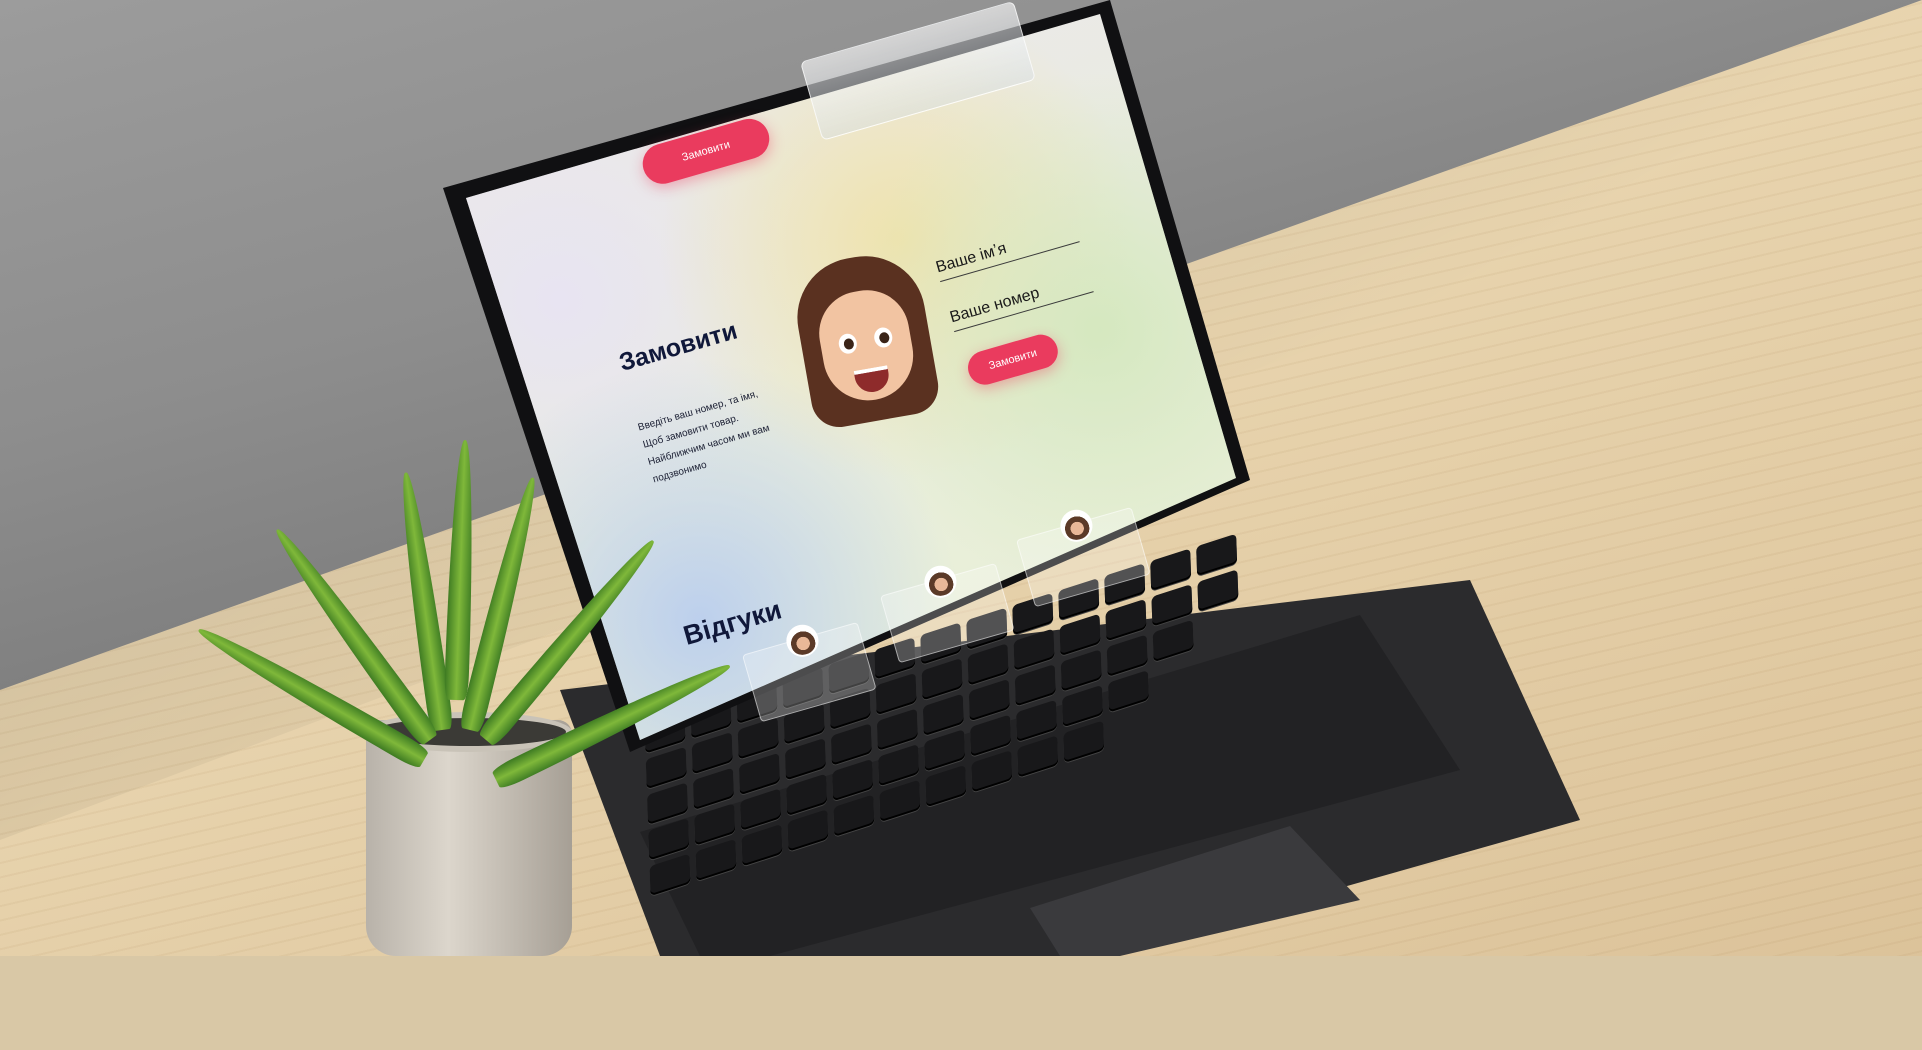  What do you see at coordinates (865, 339) in the screenshot?
I see `memoji-avatar` at bounding box center [865, 339].